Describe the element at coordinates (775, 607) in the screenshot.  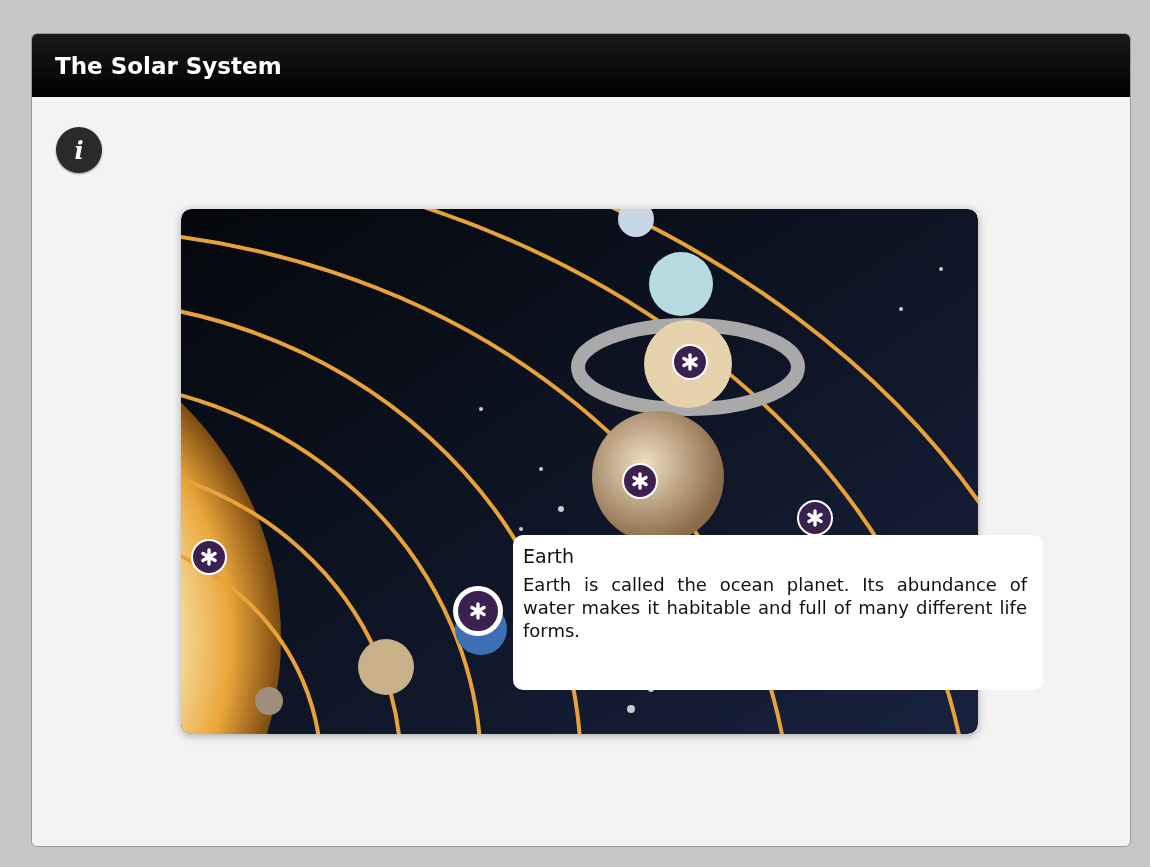
I see `tooltip-text: Earth is called the ocean planet. Its abundance of water makes it habitable and full of many different life forms.` at that location.